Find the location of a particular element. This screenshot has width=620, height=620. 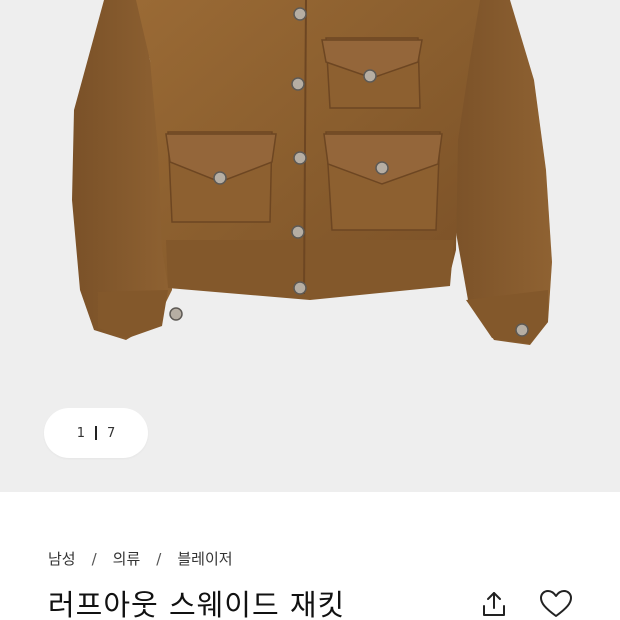

pager-divider is located at coordinates (96, 433).